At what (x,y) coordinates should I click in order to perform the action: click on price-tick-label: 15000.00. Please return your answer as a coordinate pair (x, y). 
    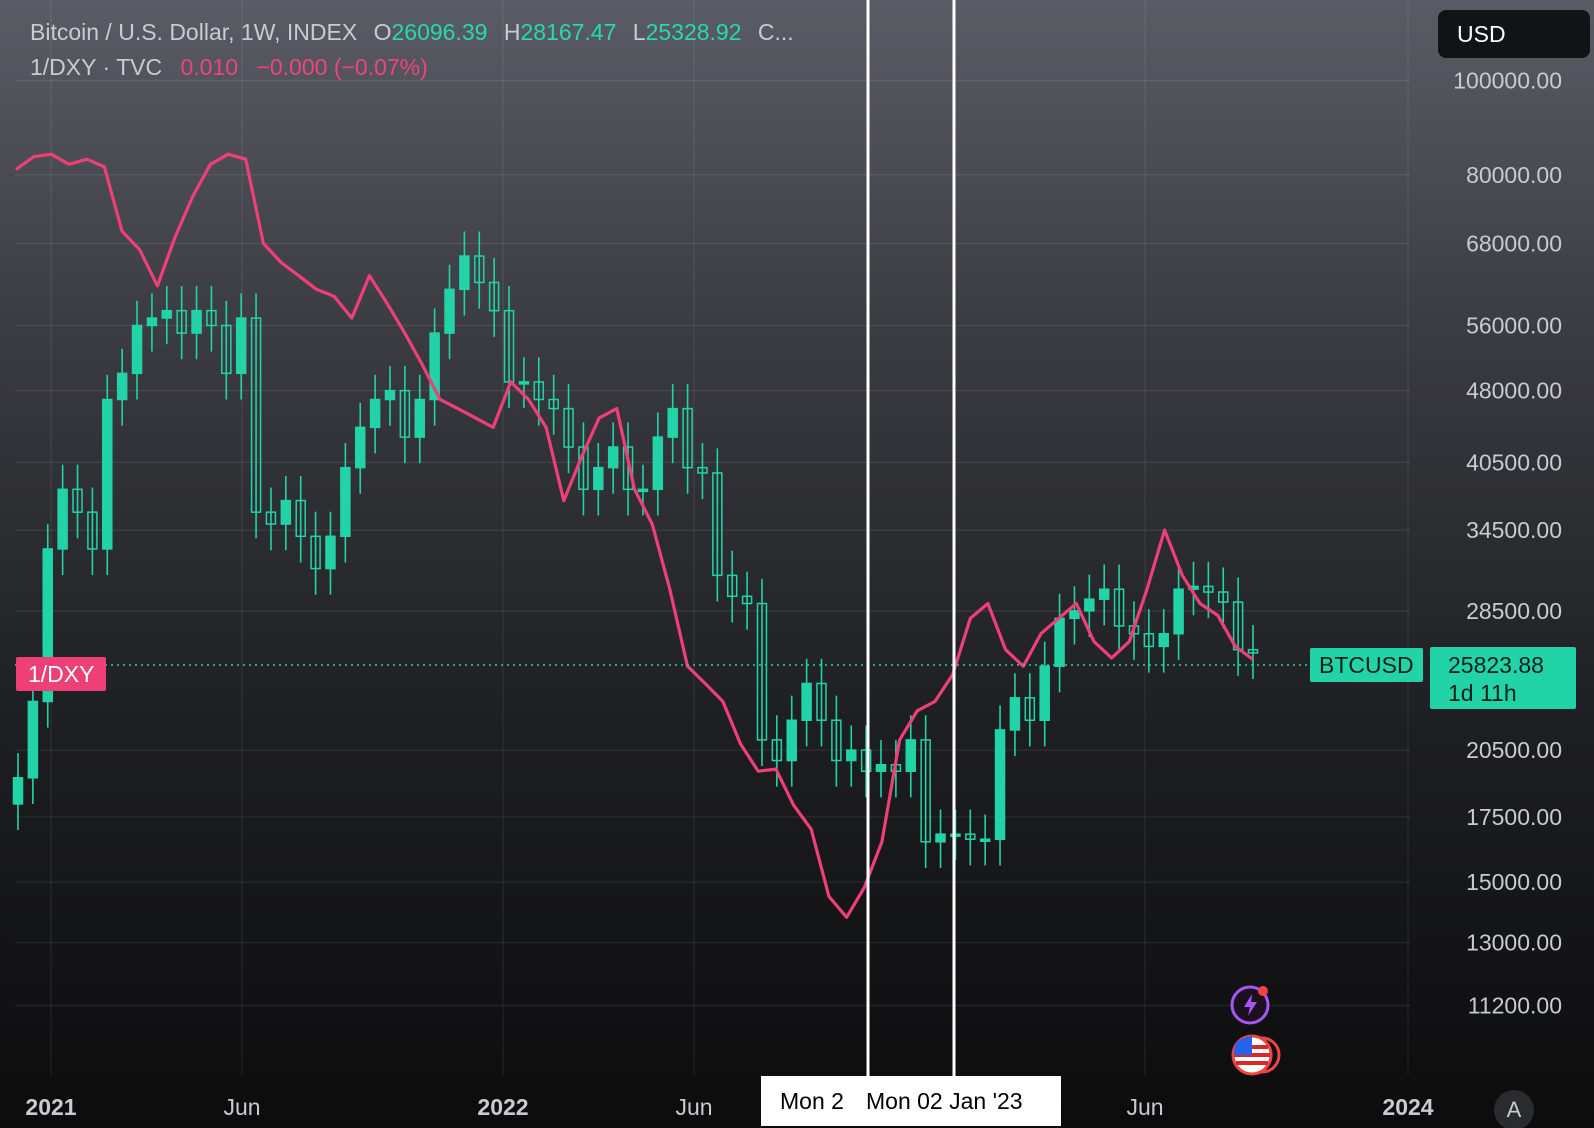
    Looking at the image, I should click on (1514, 882).